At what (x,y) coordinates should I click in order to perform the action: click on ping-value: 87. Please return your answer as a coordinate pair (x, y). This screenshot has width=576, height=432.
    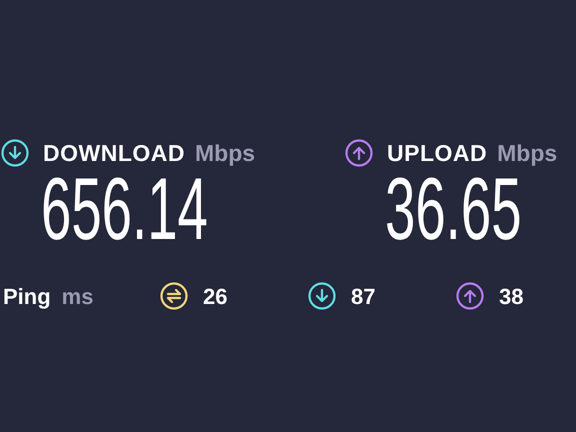
    Looking at the image, I should click on (363, 296).